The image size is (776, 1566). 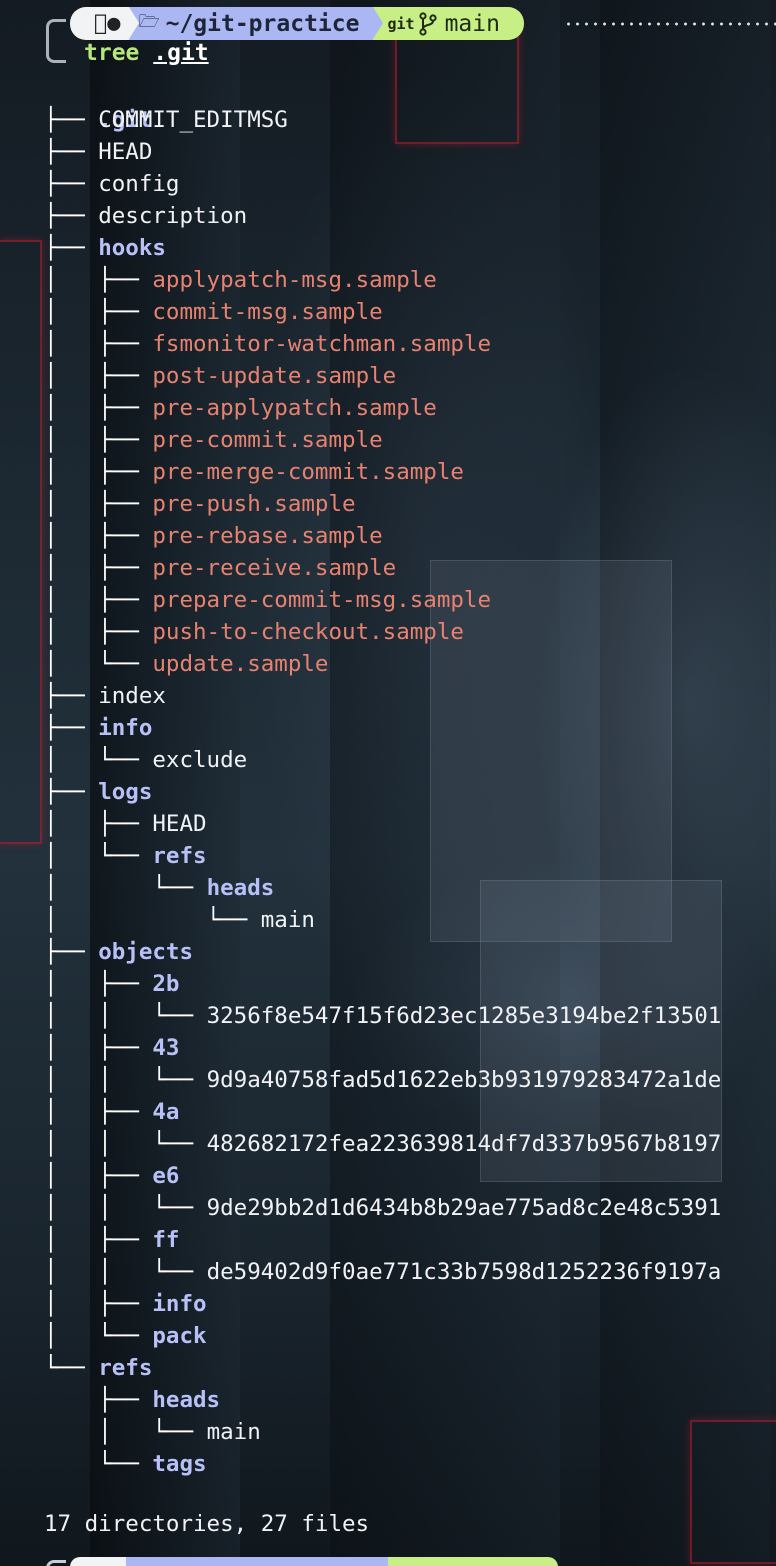 What do you see at coordinates (382, 504) in the screenshot?
I see `tree-file-row: │ ├── pre-push.sample` at bounding box center [382, 504].